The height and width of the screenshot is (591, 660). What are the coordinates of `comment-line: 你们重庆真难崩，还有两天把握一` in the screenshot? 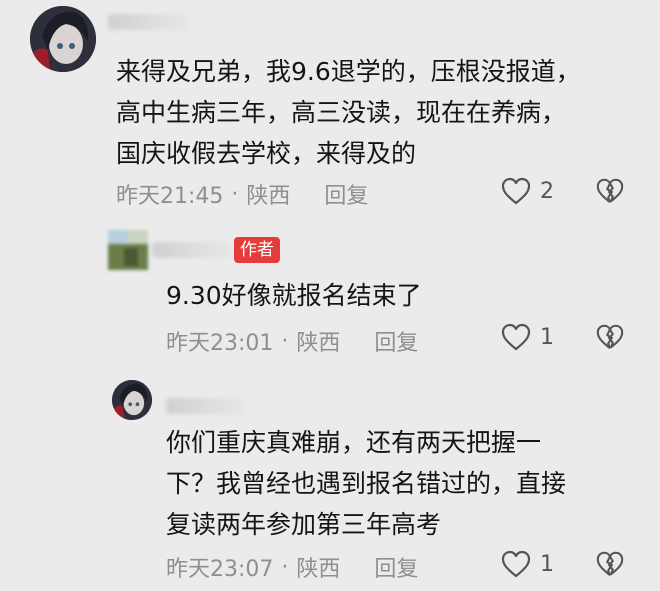 It's located at (354, 442).